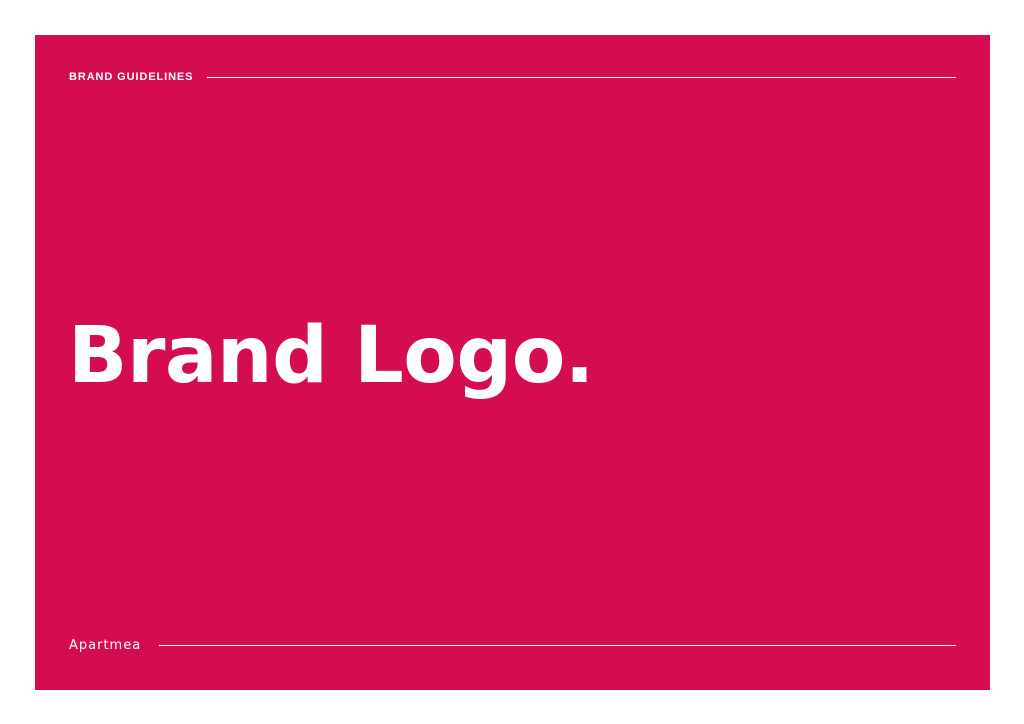 The width and height of the screenshot is (1024, 724). What do you see at coordinates (557, 645) in the screenshot?
I see `footer-divider` at bounding box center [557, 645].